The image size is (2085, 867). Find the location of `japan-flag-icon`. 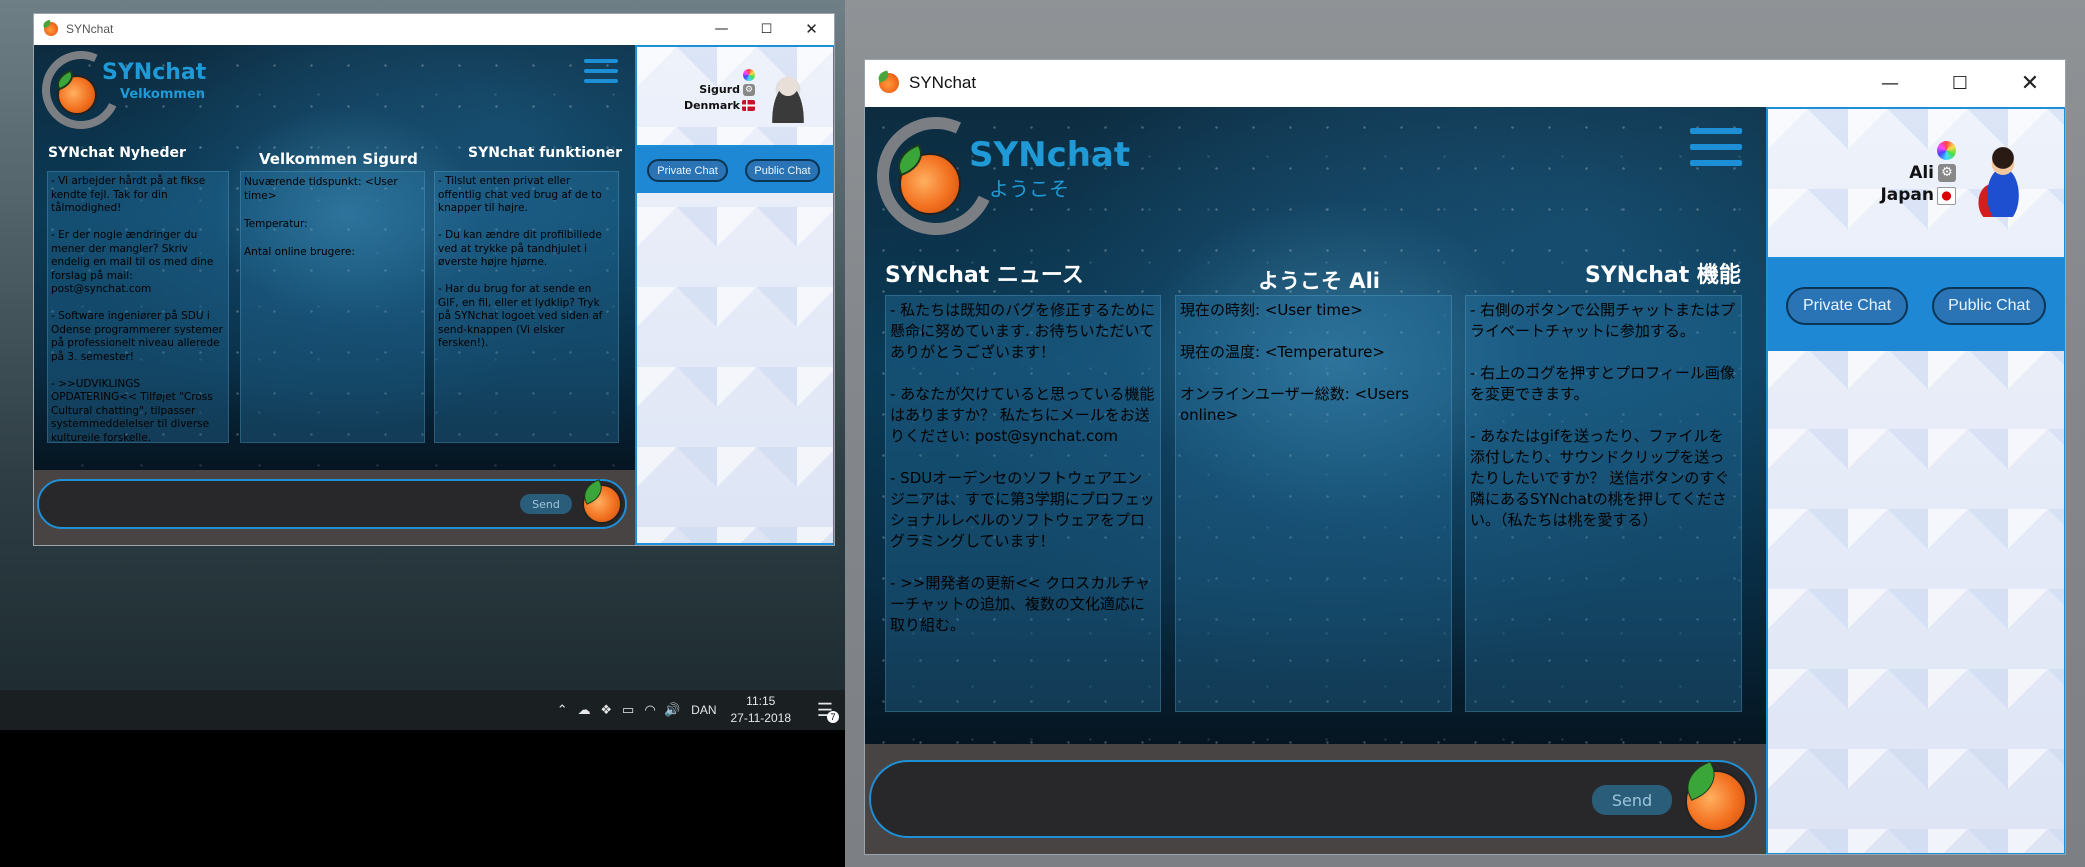

japan-flag-icon is located at coordinates (1946, 196).